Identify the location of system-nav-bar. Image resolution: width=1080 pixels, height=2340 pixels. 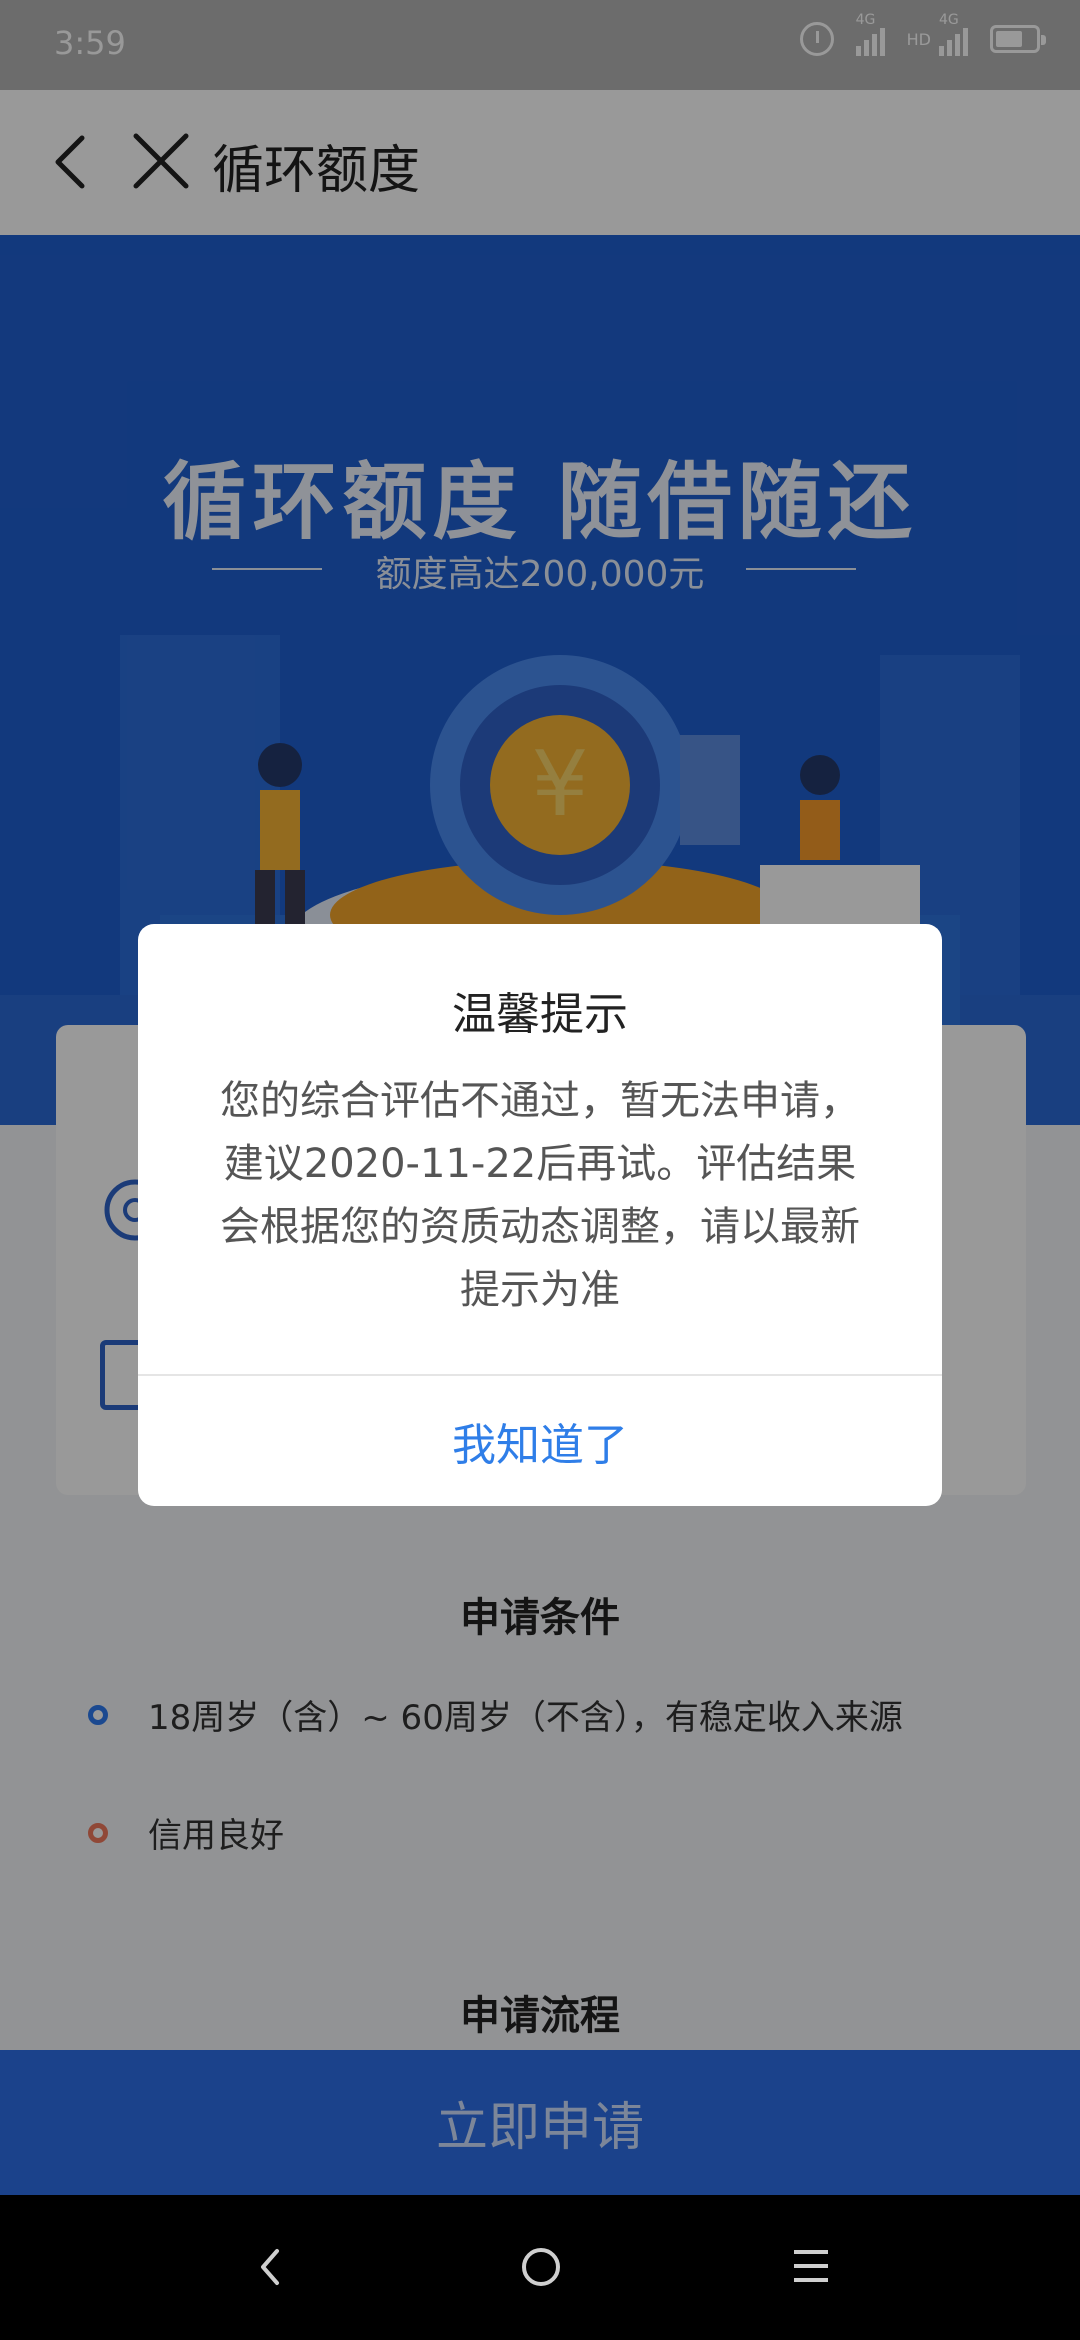
(540, 2267).